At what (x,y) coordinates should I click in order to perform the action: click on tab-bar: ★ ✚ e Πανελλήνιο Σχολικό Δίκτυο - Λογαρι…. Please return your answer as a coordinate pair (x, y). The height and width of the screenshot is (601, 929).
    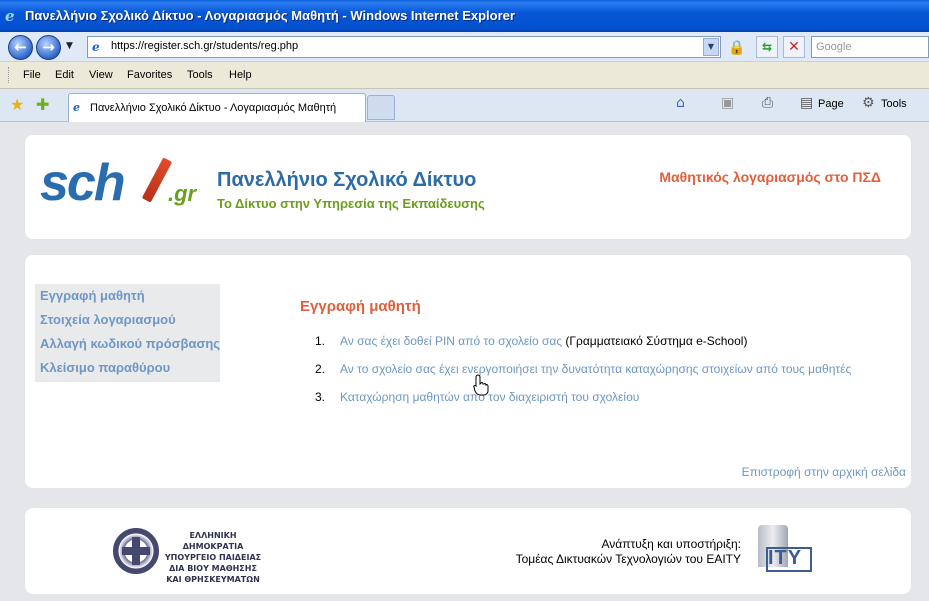
    Looking at the image, I should click on (464, 105).